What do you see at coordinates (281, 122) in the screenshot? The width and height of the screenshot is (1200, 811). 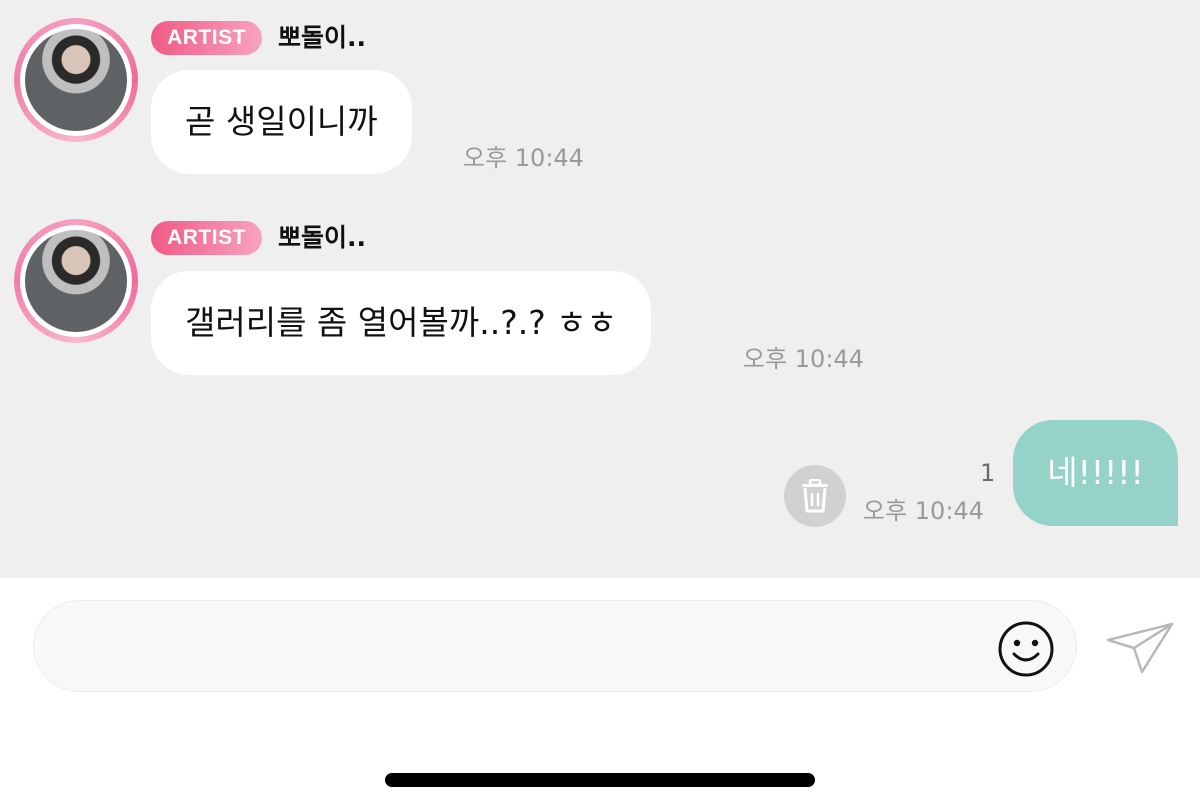 I see `message-bubble: 곧 생일이니까` at bounding box center [281, 122].